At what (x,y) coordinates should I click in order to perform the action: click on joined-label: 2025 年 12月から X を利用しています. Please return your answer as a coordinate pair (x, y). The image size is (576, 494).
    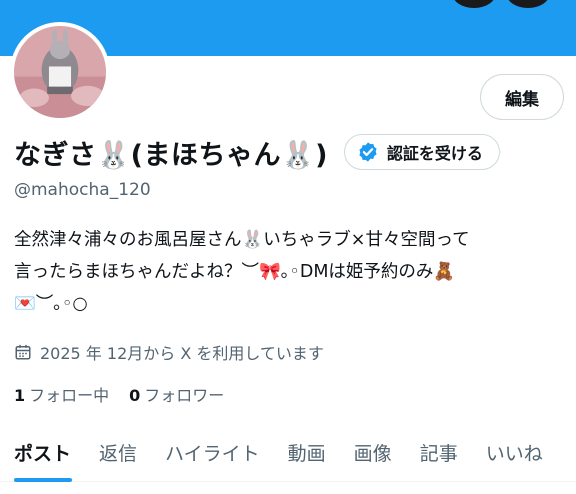
    Looking at the image, I should click on (182, 353).